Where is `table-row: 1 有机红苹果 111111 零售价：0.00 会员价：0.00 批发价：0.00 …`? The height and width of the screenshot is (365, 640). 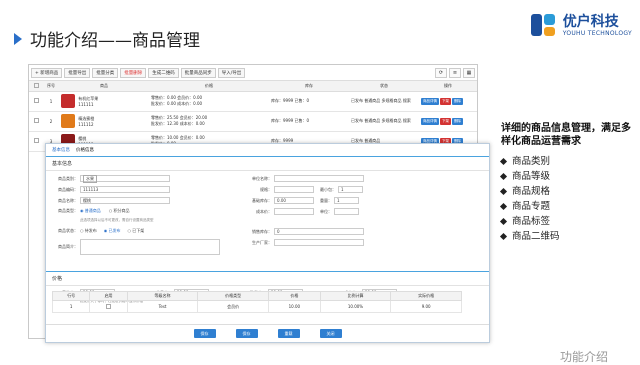
table-row: 1 有机红苹果 111111 零售价：0.00 会员价：0.00 批发价：0.00 … is located at coordinates (253, 101).